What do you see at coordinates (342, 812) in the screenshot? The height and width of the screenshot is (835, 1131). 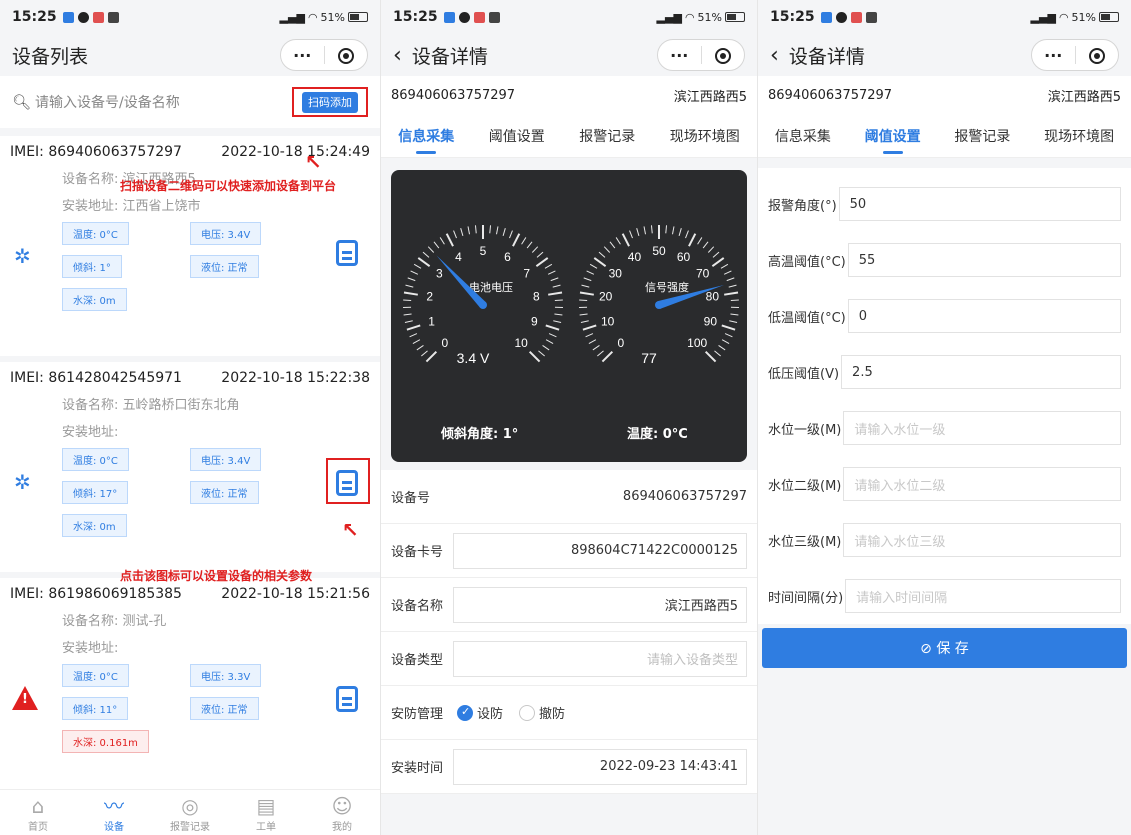 I see `tab-mine: ☺ 我的` at bounding box center [342, 812].